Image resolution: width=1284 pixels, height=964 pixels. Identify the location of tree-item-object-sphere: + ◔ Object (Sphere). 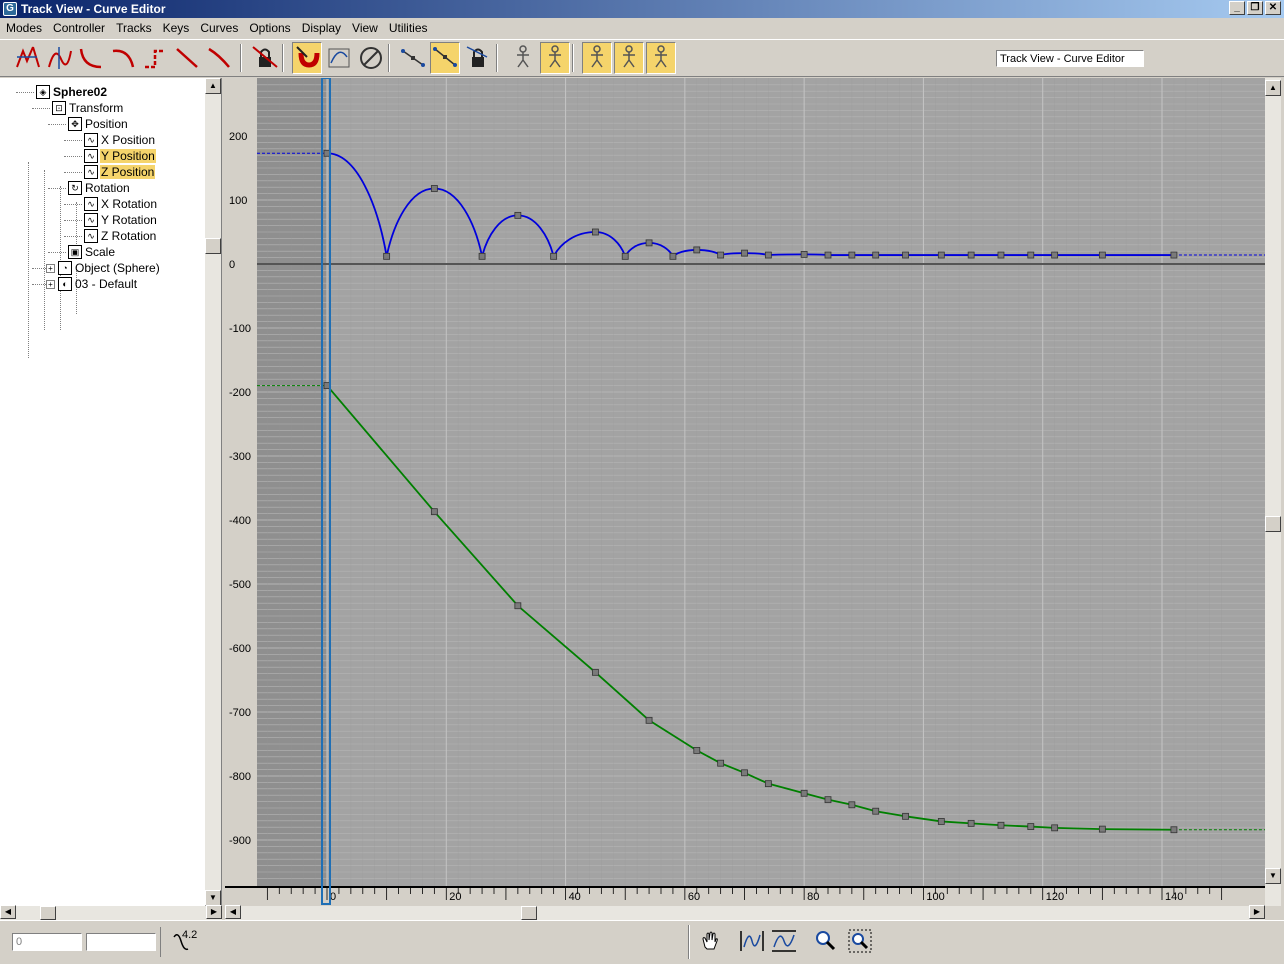
(103, 268).